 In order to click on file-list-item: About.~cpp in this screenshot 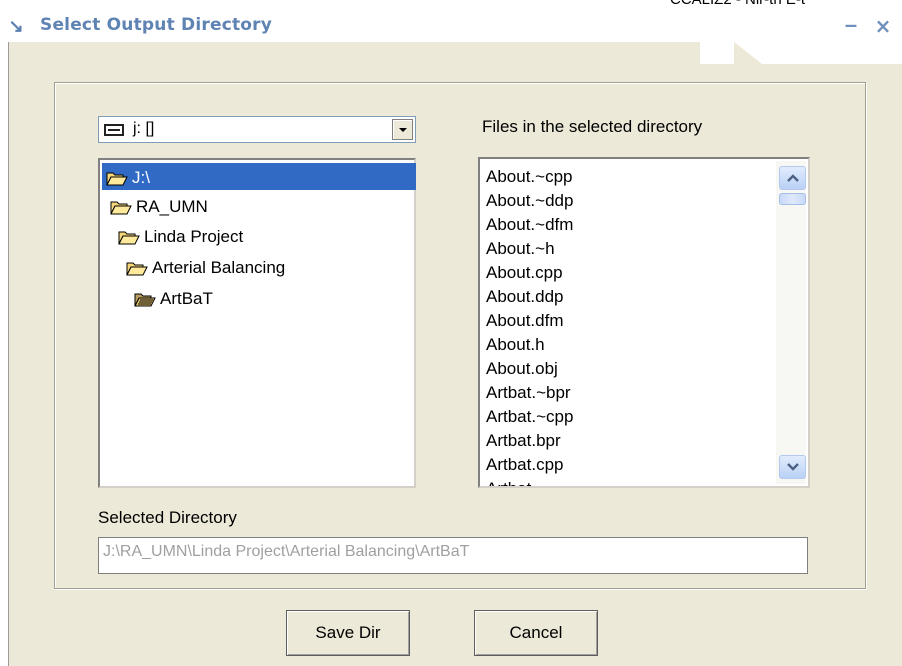, I will do `click(529, 177)`.